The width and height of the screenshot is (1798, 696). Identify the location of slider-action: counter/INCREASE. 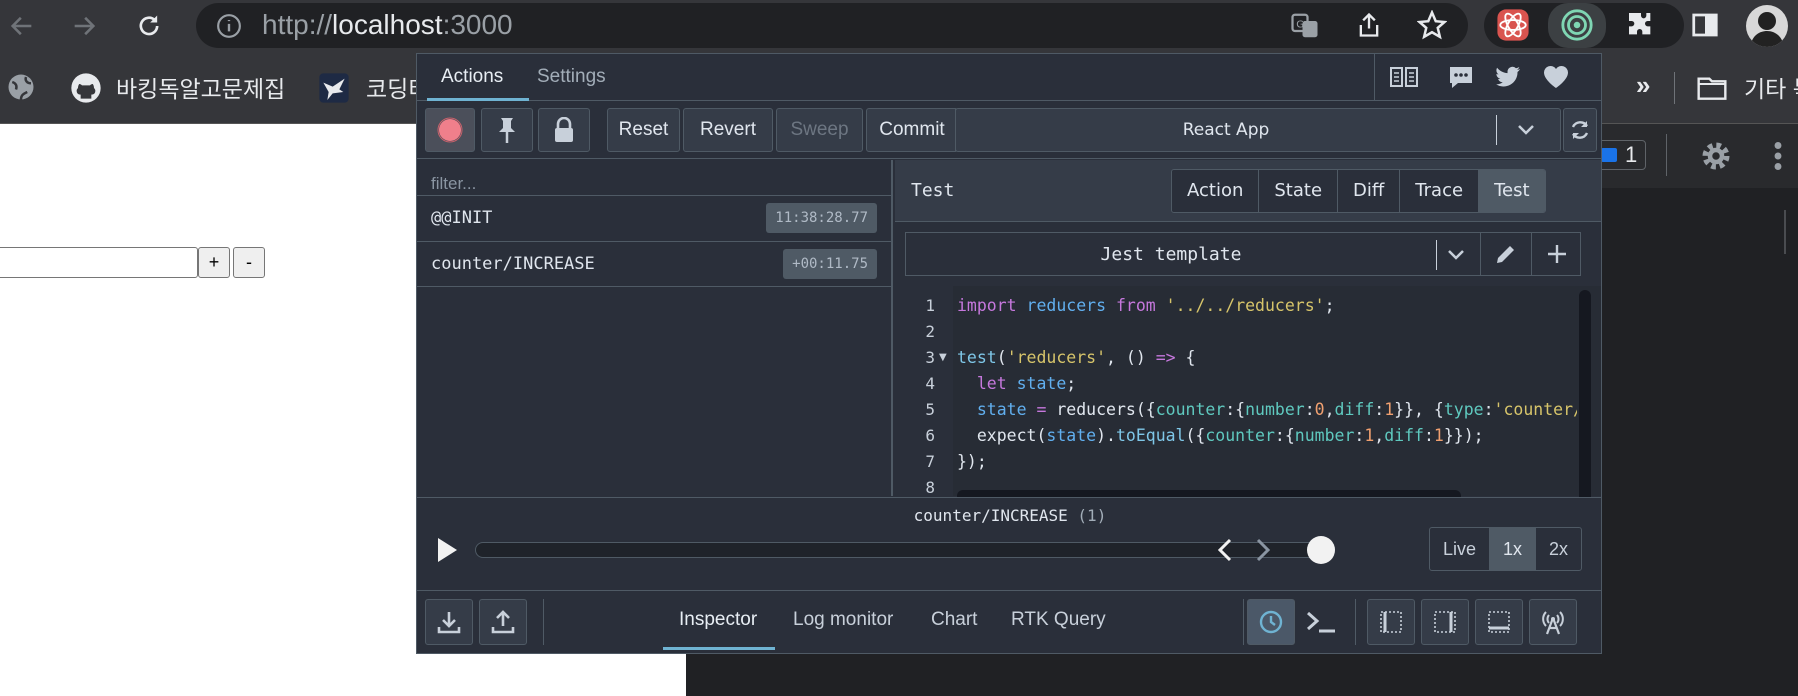
(990, 515).